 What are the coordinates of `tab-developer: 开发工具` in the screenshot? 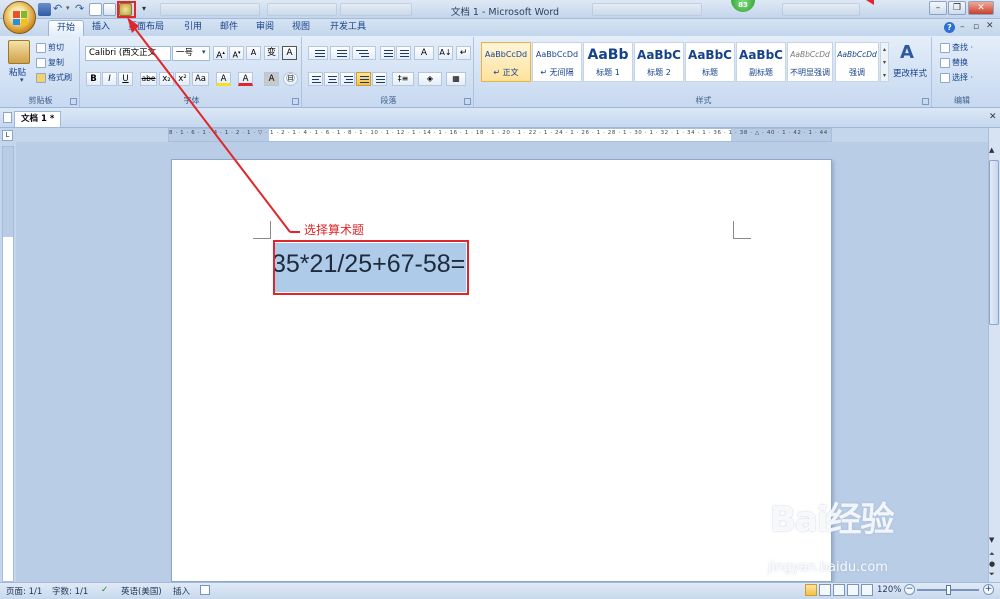 It's located at (348, 28).